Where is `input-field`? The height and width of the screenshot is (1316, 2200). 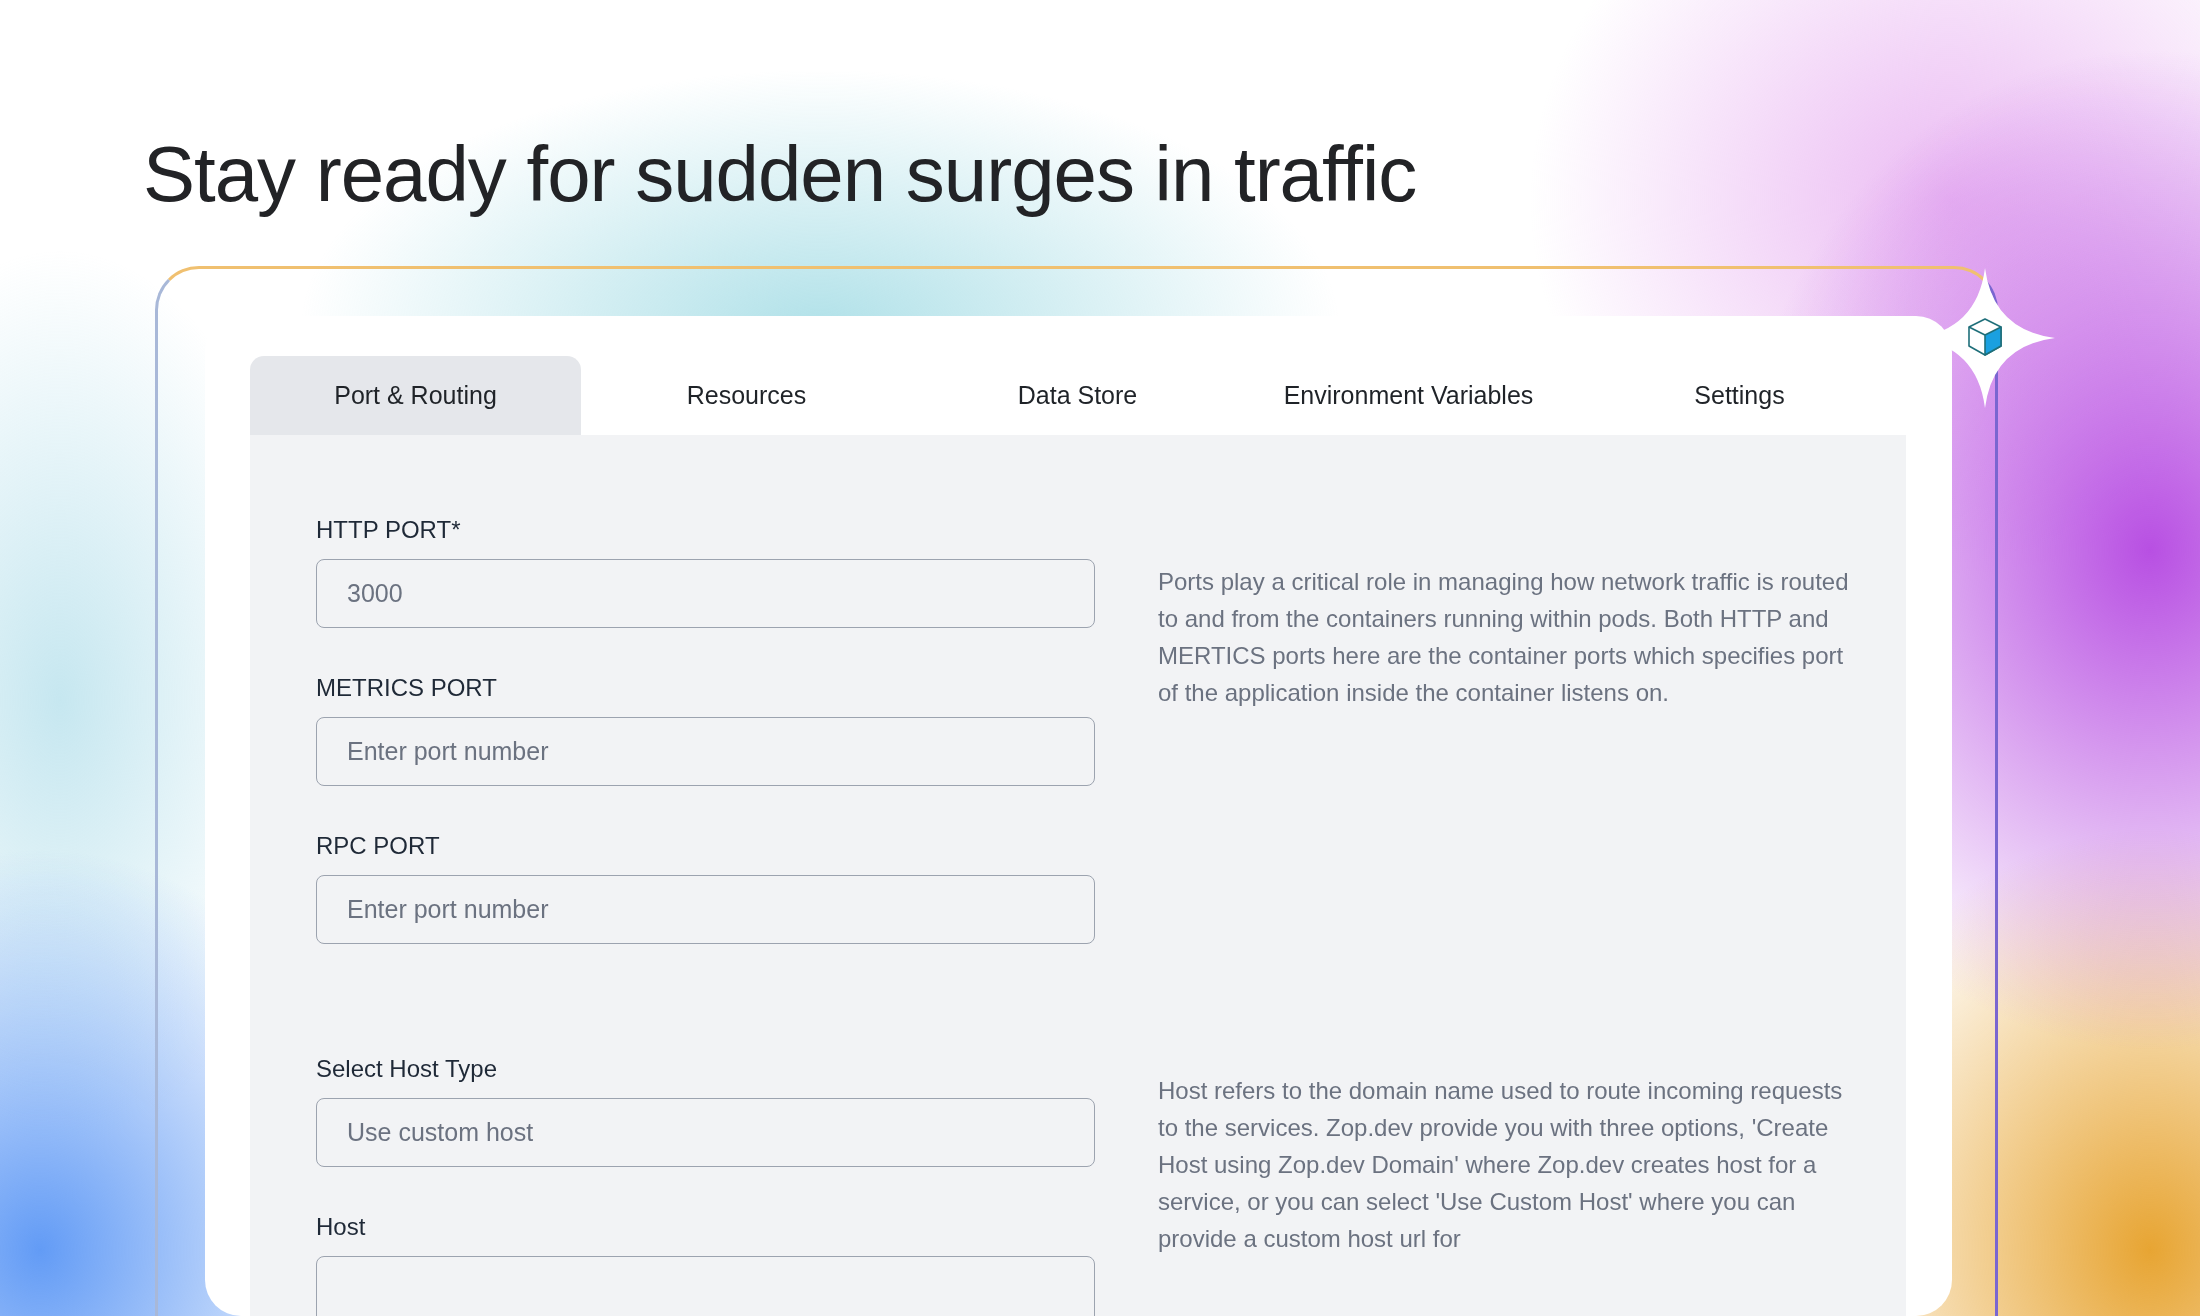 input-field is located at coordinates (705, 1286).